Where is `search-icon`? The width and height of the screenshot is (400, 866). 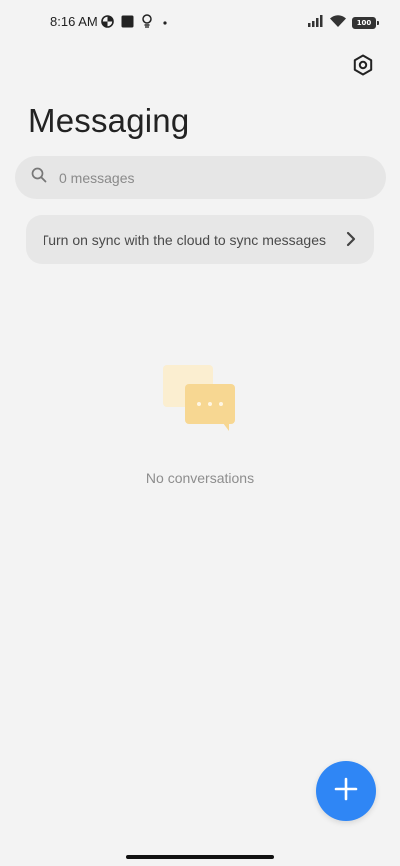
search-icon is located at coordinates (39, 177).